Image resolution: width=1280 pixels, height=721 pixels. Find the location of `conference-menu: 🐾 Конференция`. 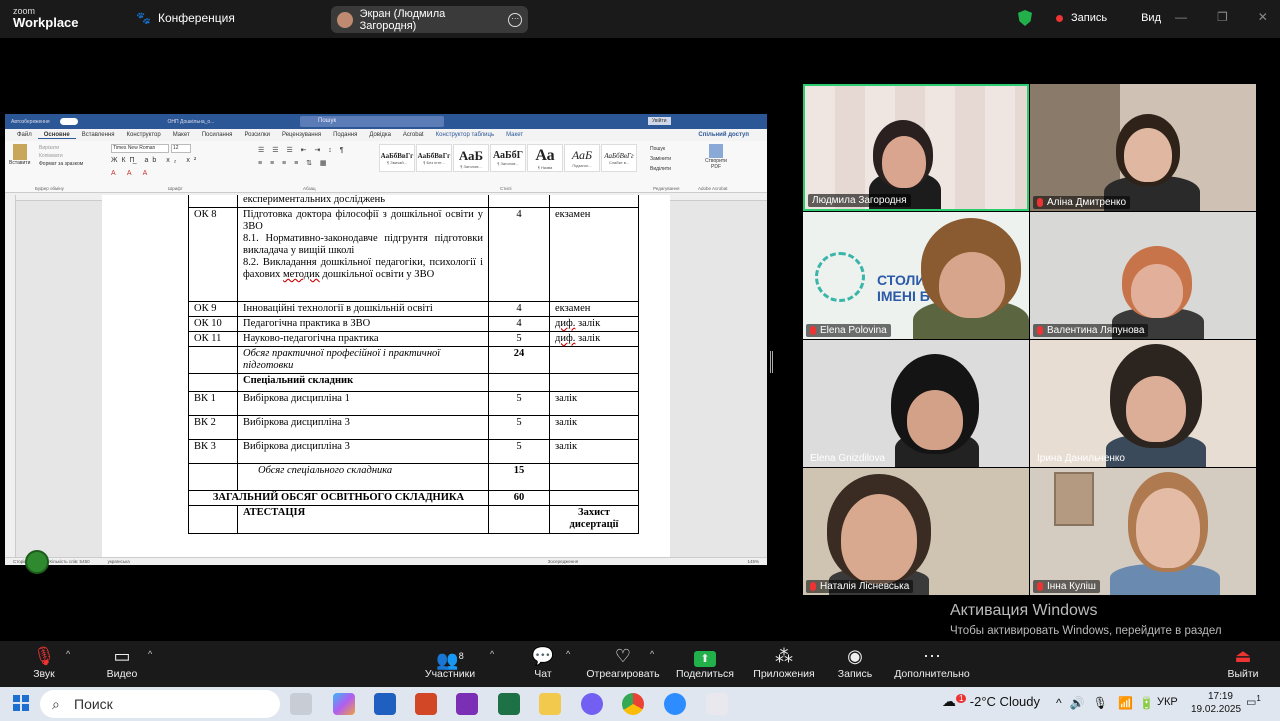

conference-menu: 🐾 Конференция is located at coordinates (185, 18).